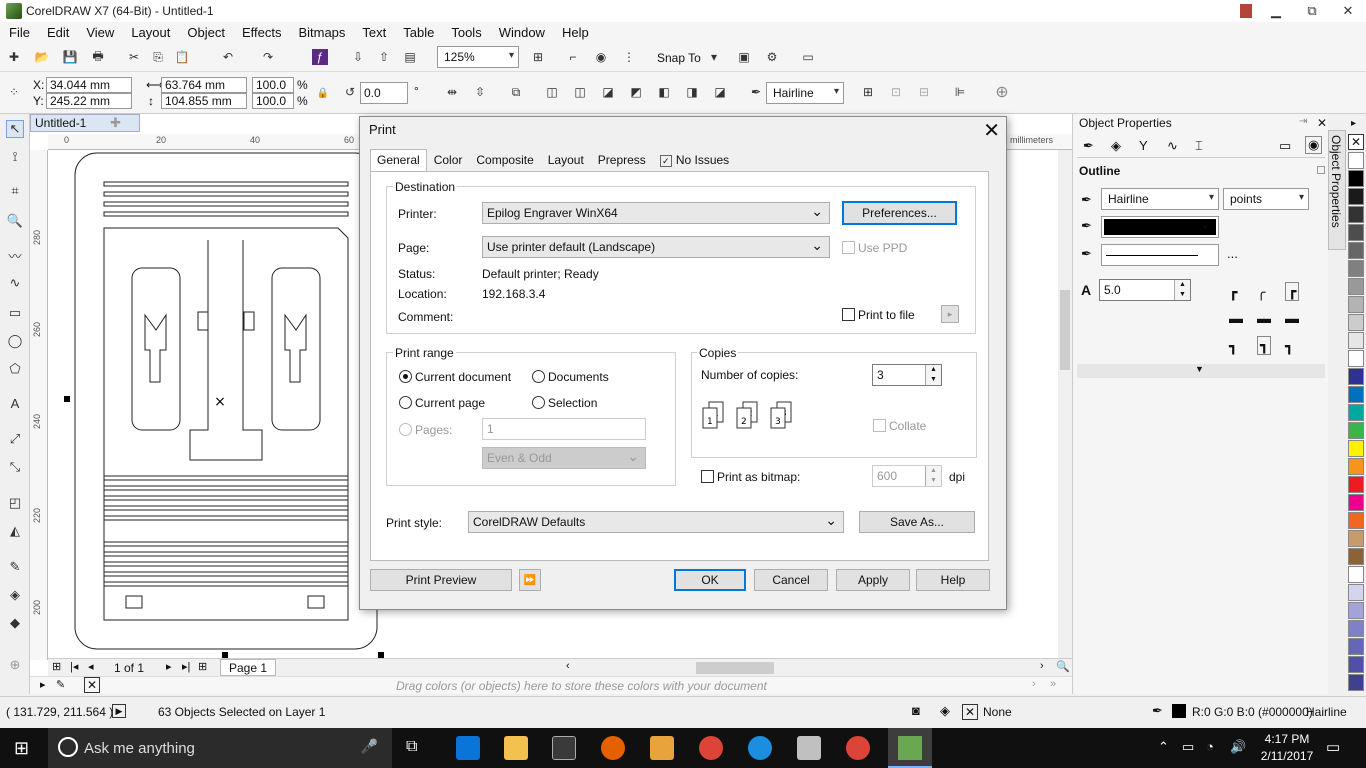 This screenshot has height=768, width=1366. Describe the element at coordinates (552, 92) in the screenshot. I see `combine-icon: ◫` at that location.